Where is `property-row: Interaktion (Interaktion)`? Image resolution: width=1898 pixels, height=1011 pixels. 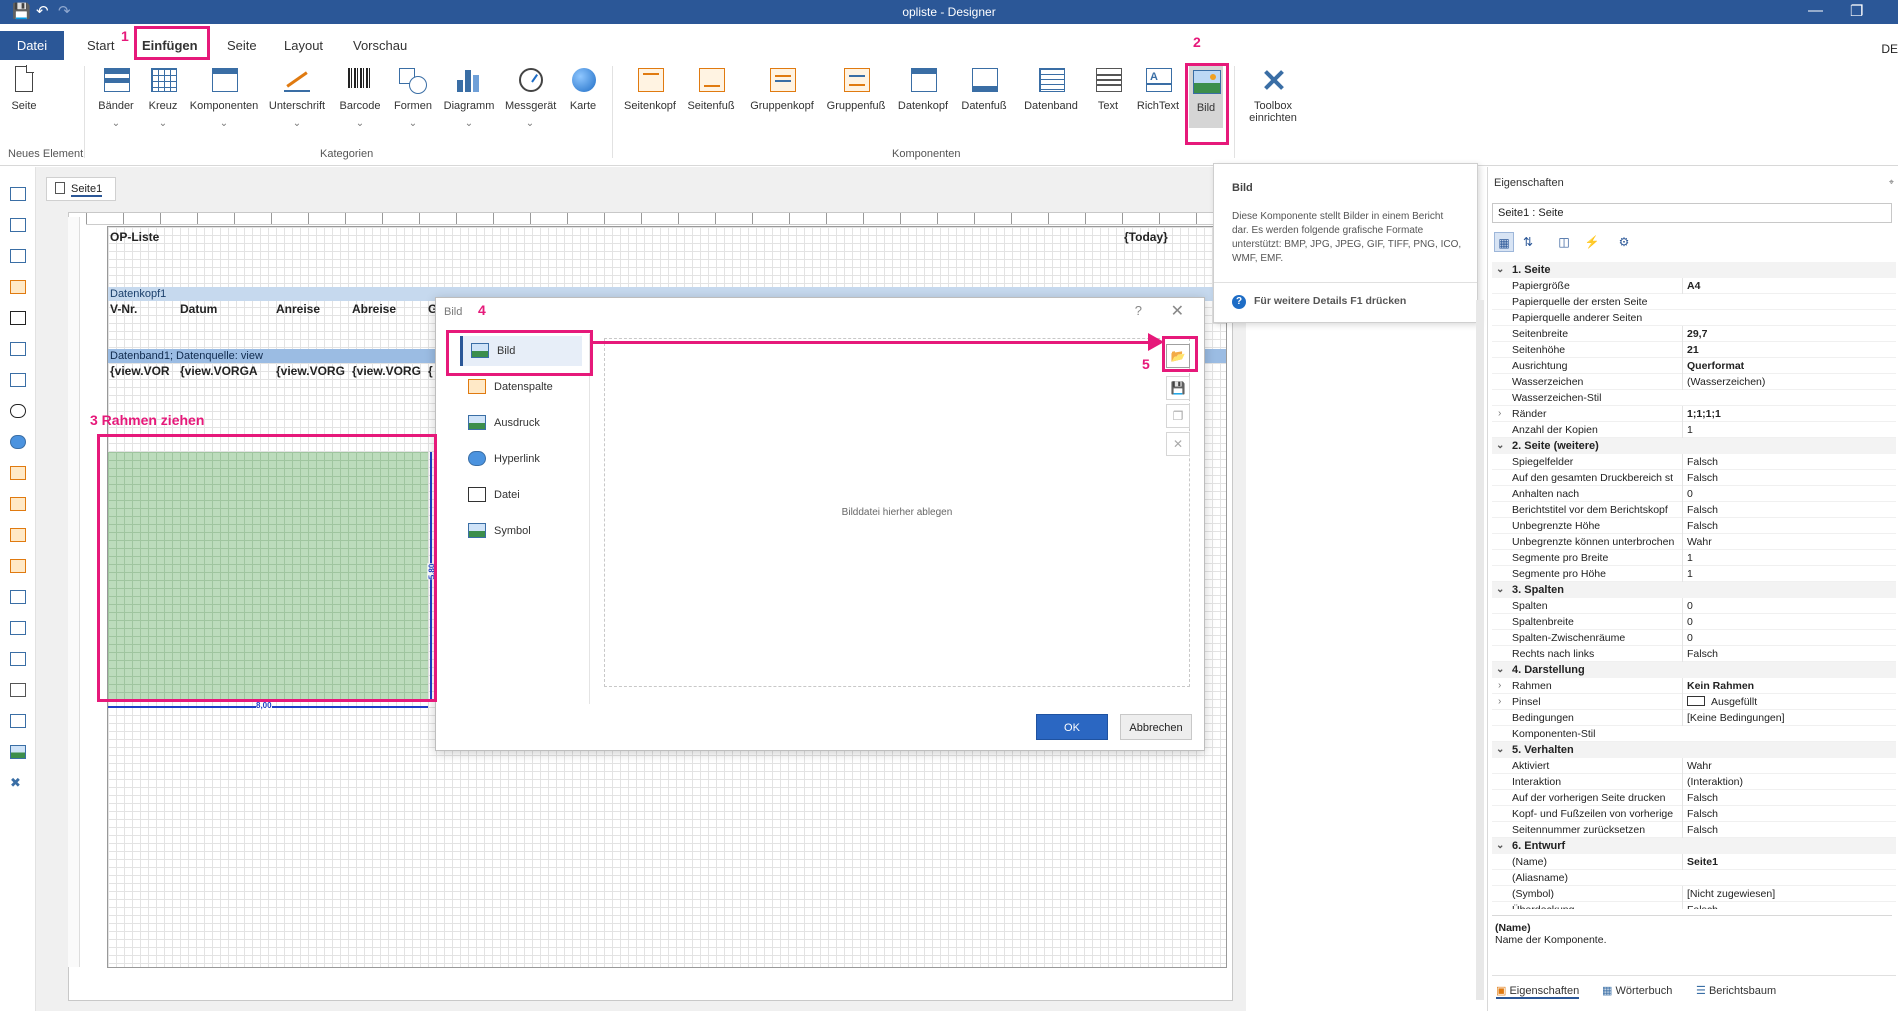
property-row: Interaktion (Interaktion) is located at coordinates (1694, 782).